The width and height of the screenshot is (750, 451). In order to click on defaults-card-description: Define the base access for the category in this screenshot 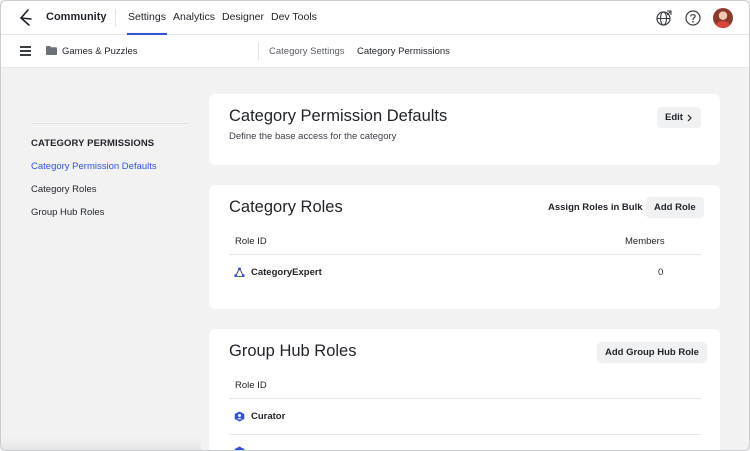, I will do `click(313, 136)`.